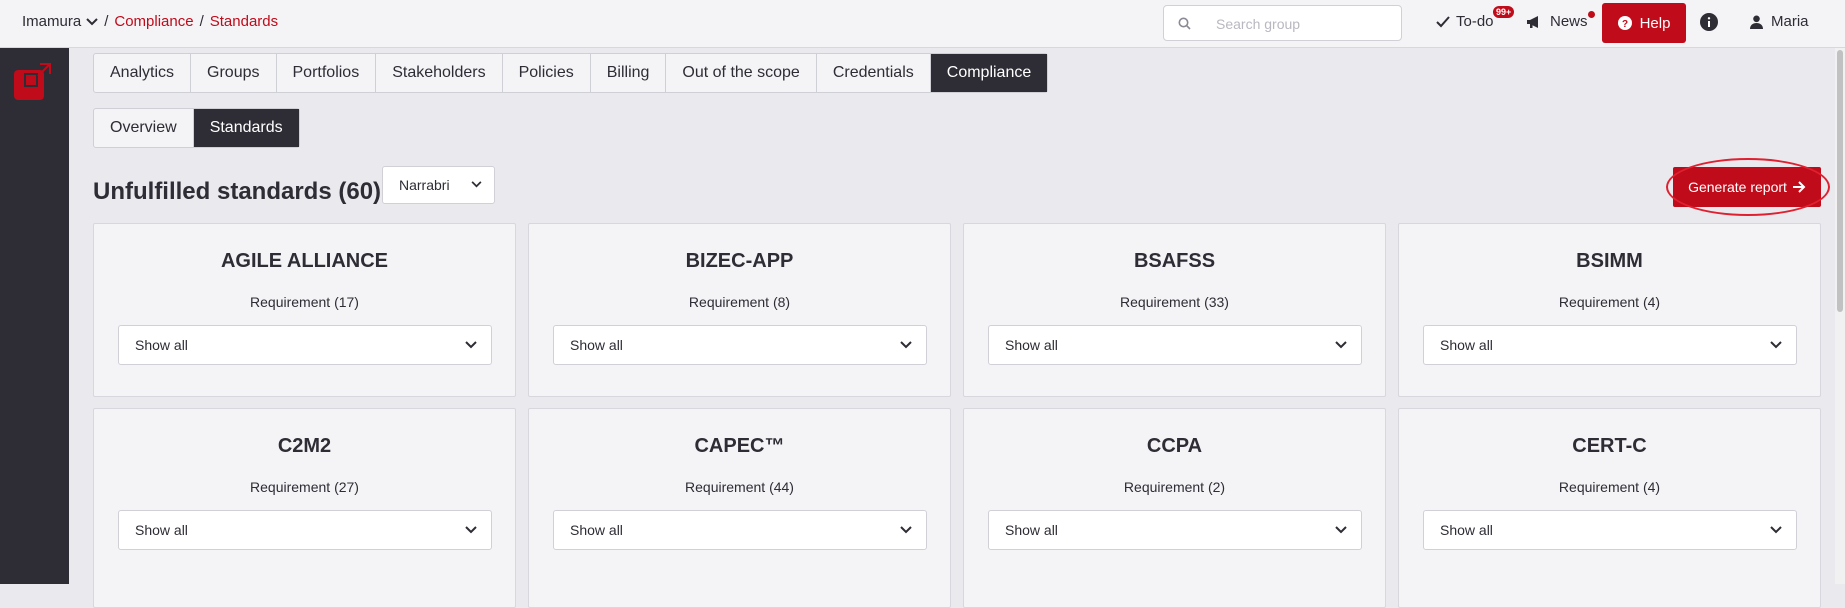 The height and width of the screenshot is (608, 1845). Describe the element at coordinates (304, 487) in the screenshot. I see `requirement-count: Requirement (27)` at that location.